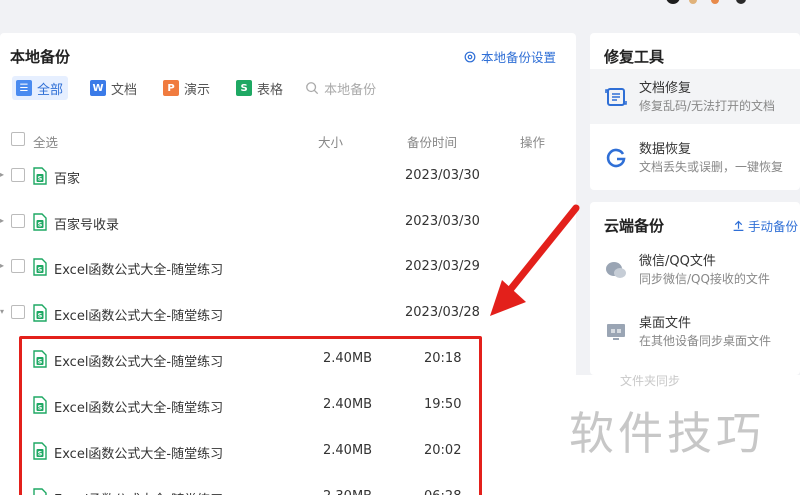  Describe the element at coordinates (288, 361) in the screenshot. I see `table-row: S Excel函数公式大全-随堂练习 2.40MB 20:18` at that location.